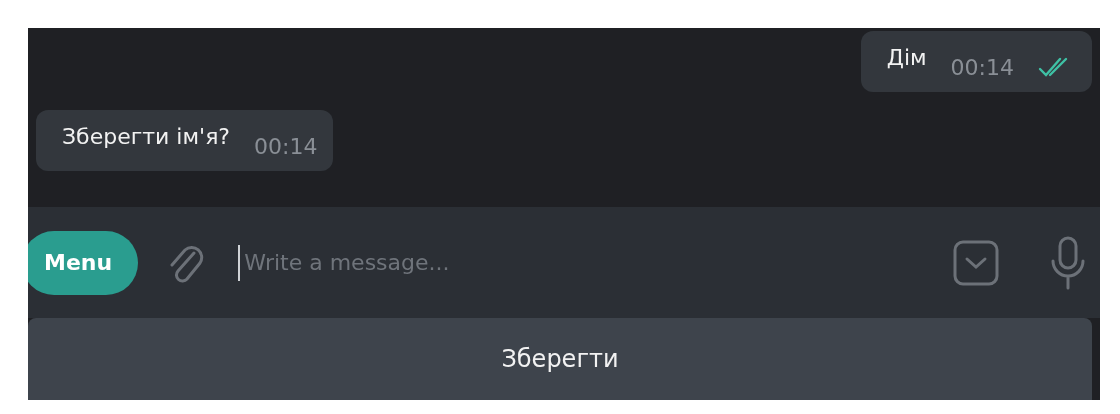 This screenshot has width=1120, height=414. What do you see at coordinates (976, 262) in the screenshot?
I see `keyboard-toggle-icon` at bounding box center [976, 262].